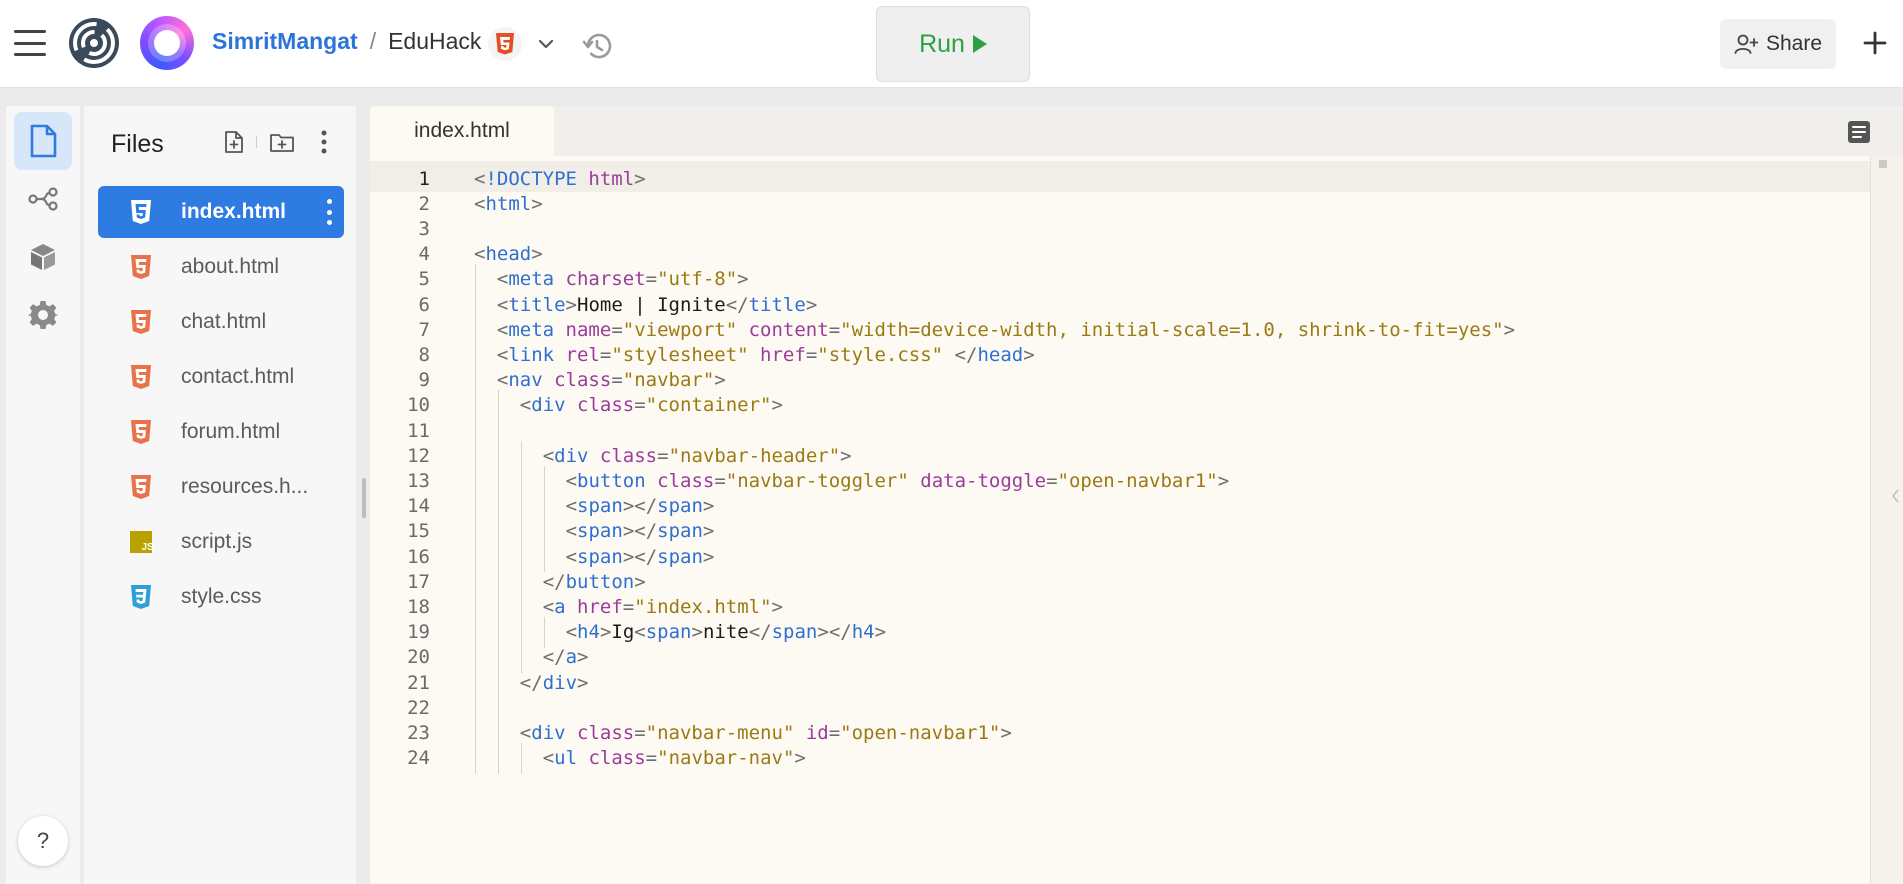 The height and width of the screenshot is (884, 1903). Describe the element at coordinates (231, 431) in the screenshot. I see `file-item-label: forum.html` at that location.